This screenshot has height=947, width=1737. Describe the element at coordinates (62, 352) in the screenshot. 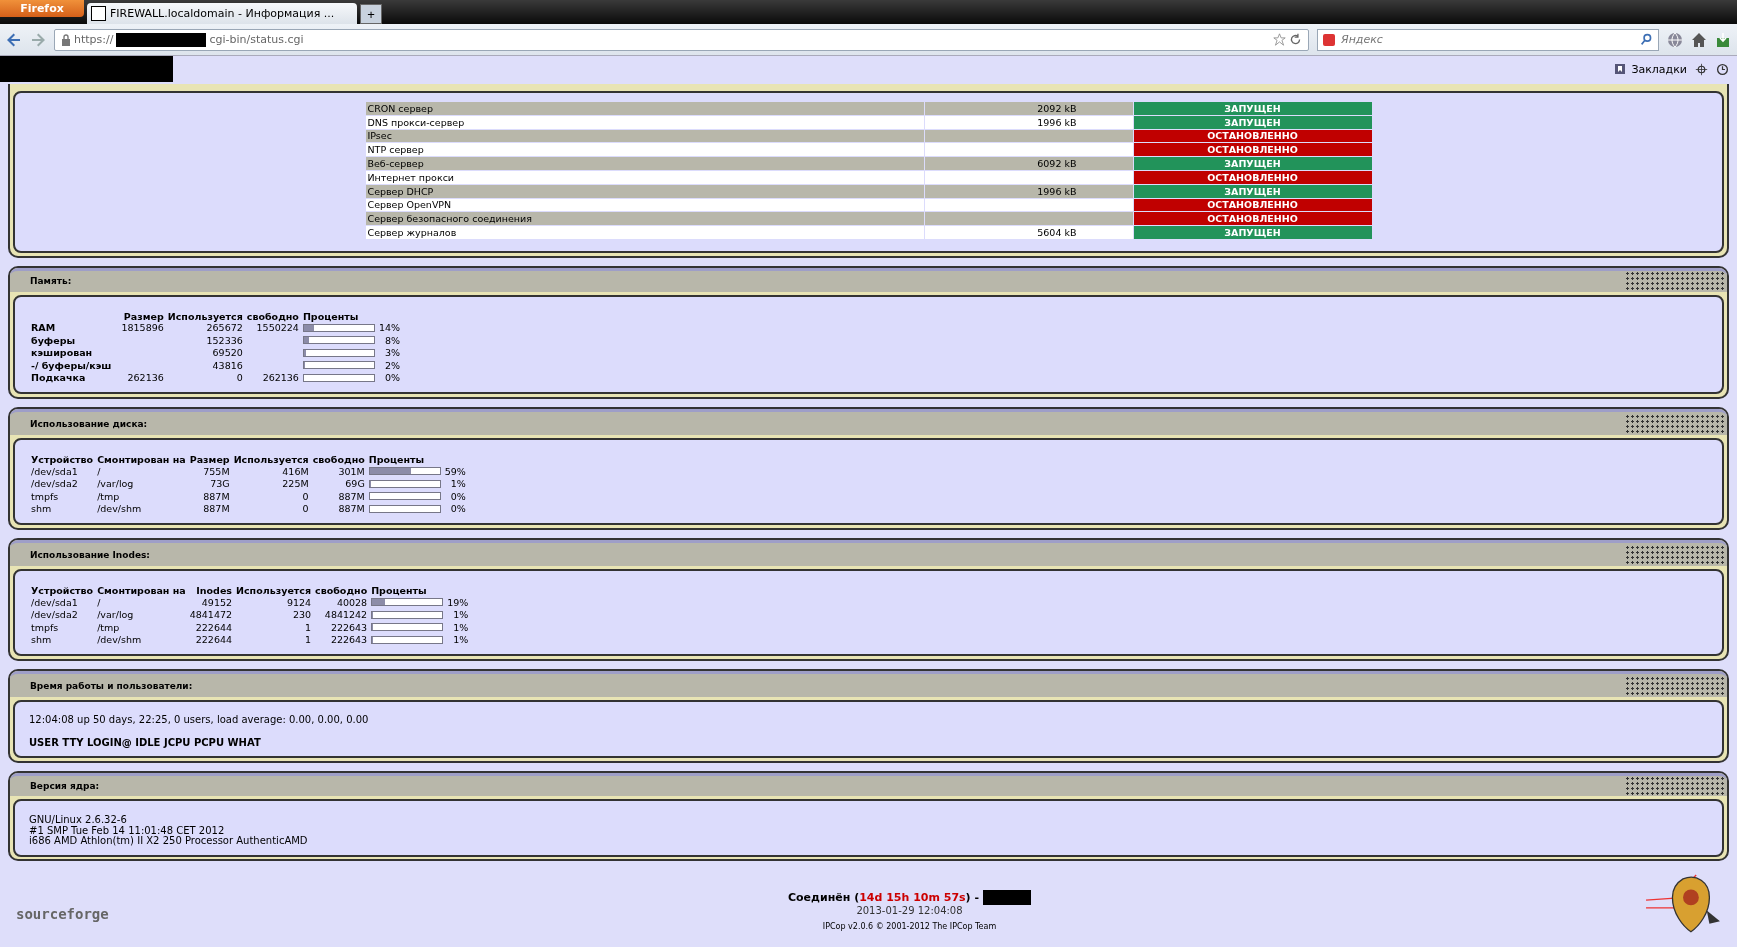

I see `table-cell-text: кэширован` at that location.